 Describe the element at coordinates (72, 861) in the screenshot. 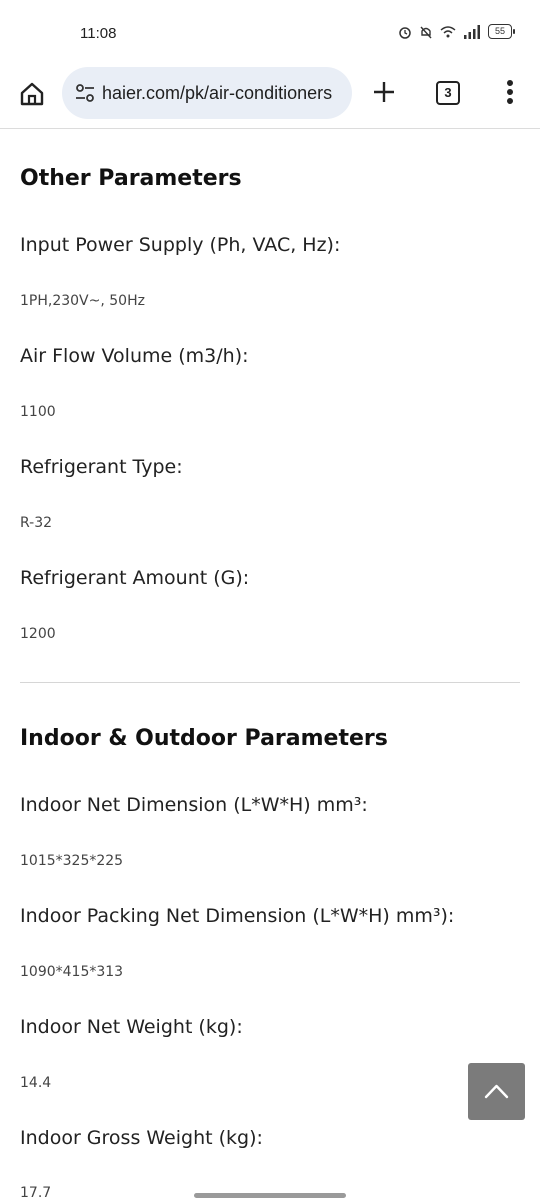

I see `param-value: 1015*325*225` at that location.